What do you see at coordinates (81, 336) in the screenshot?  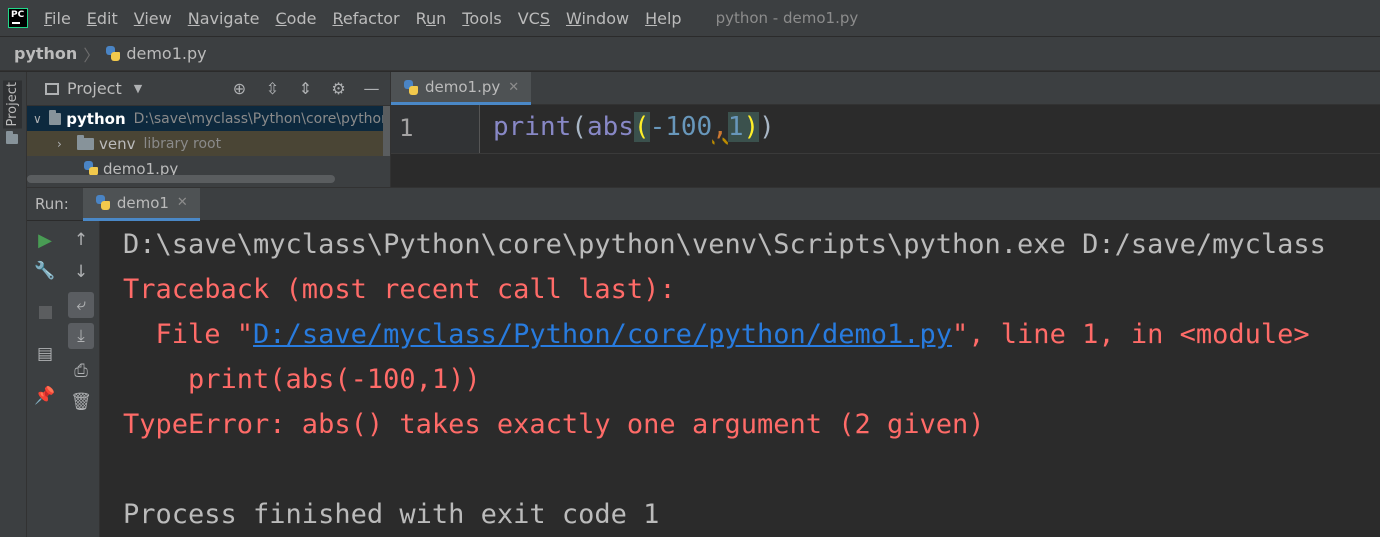 I see `scroll-to-end-icon: ⤓` at bounding box center [81, 336].